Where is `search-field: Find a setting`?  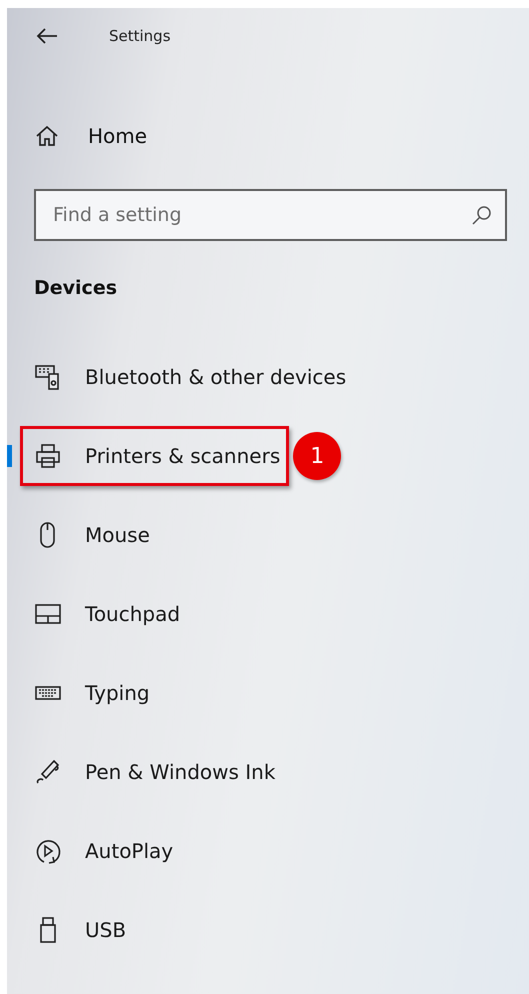 search-field: Find a setting is located at coordinates (270, 215).